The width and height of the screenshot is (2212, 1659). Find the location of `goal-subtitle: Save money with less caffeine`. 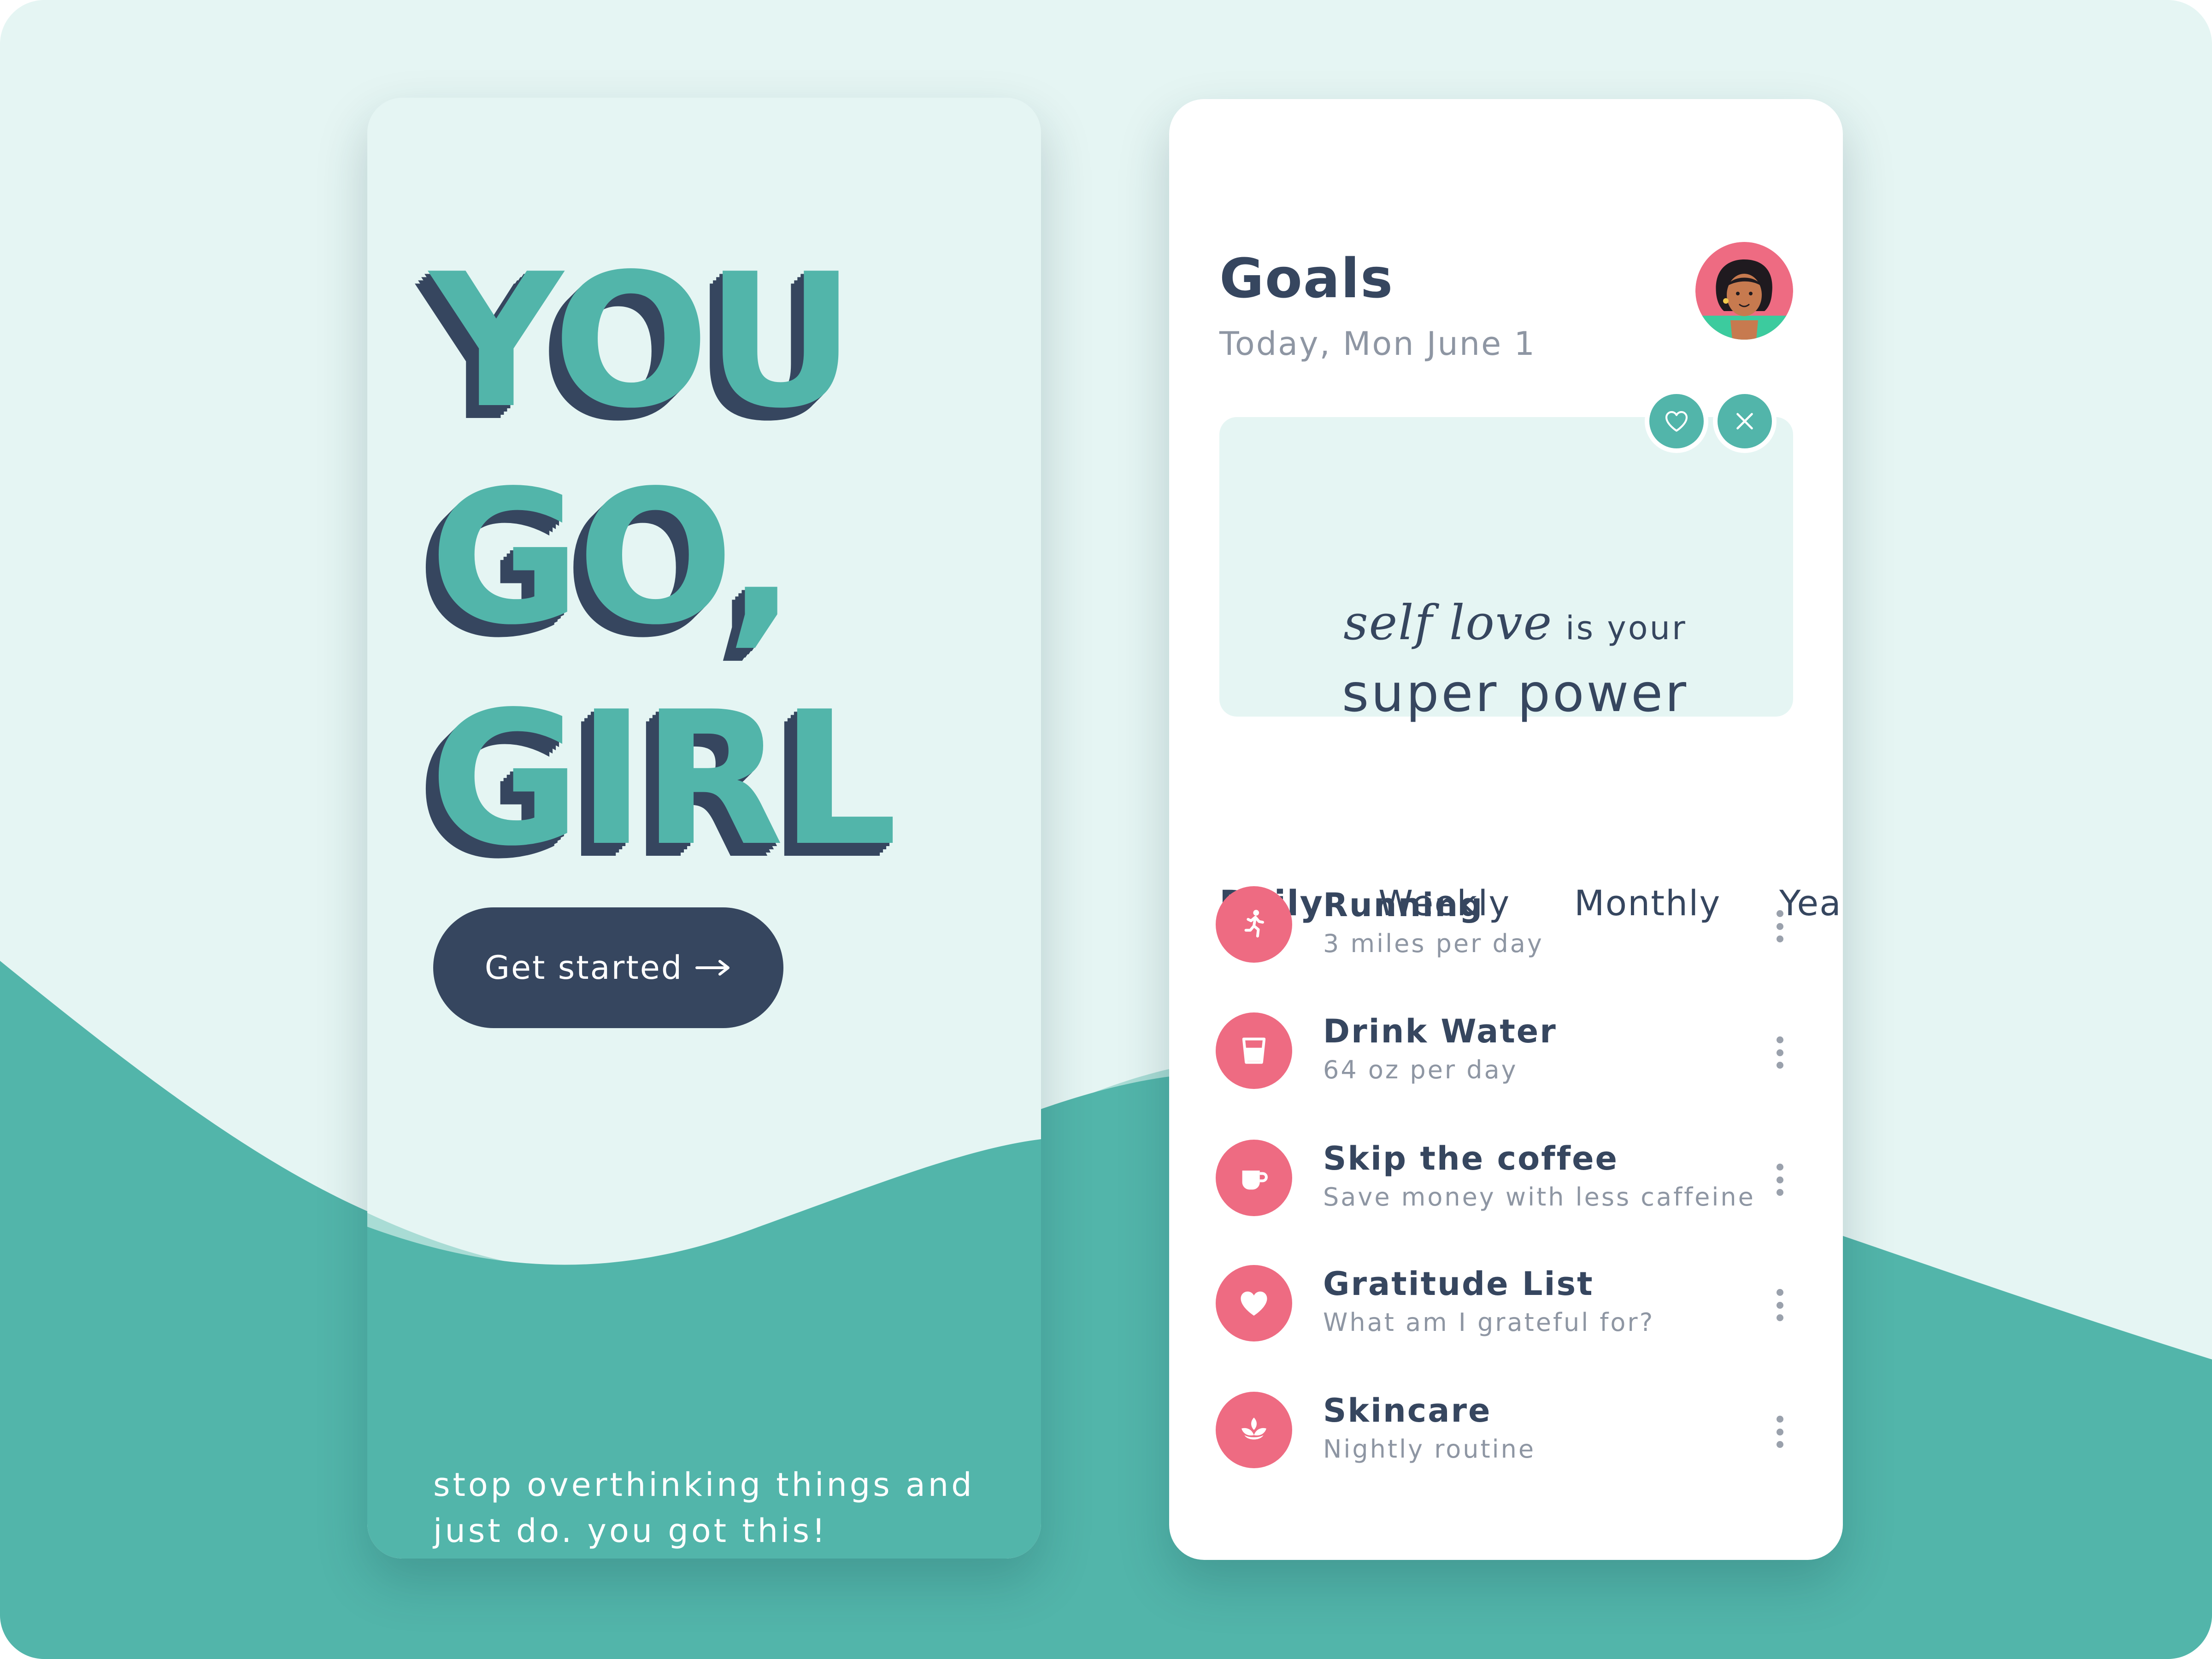

goal-subtitle: Save money with less caffeine is located at coordinates (1539, 1197).